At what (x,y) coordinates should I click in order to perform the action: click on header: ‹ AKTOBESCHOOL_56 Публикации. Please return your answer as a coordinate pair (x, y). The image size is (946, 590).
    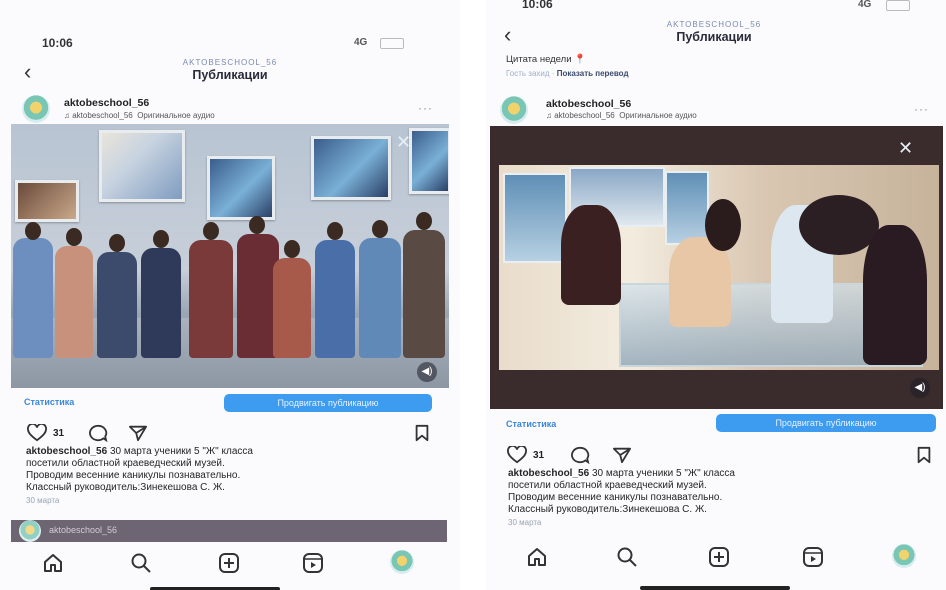
    Looking at the image, I should click on (230, 76).